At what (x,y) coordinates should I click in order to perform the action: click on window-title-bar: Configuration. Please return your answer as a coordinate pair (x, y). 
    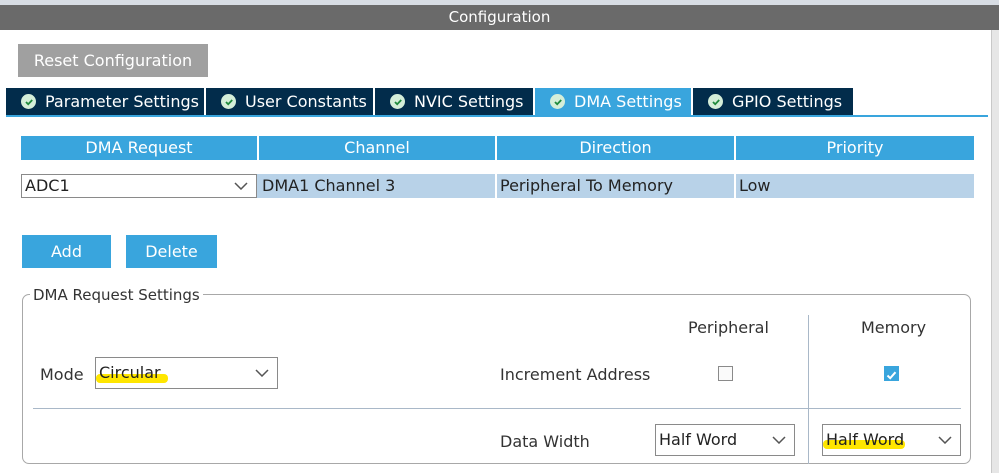
    Looking at the image, I should click on (499, 15).